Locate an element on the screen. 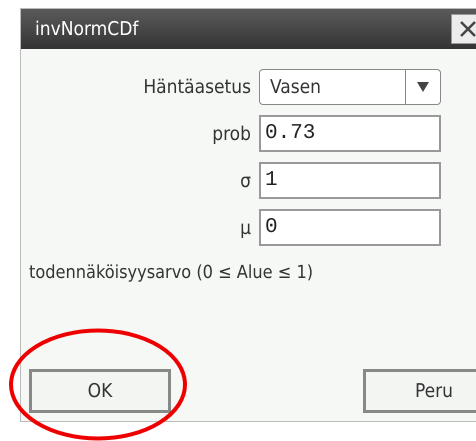 Image resolution: width=476 pixels, height=441 pixels. field-label: Häntäasetus is located at coordinates (196, 87).